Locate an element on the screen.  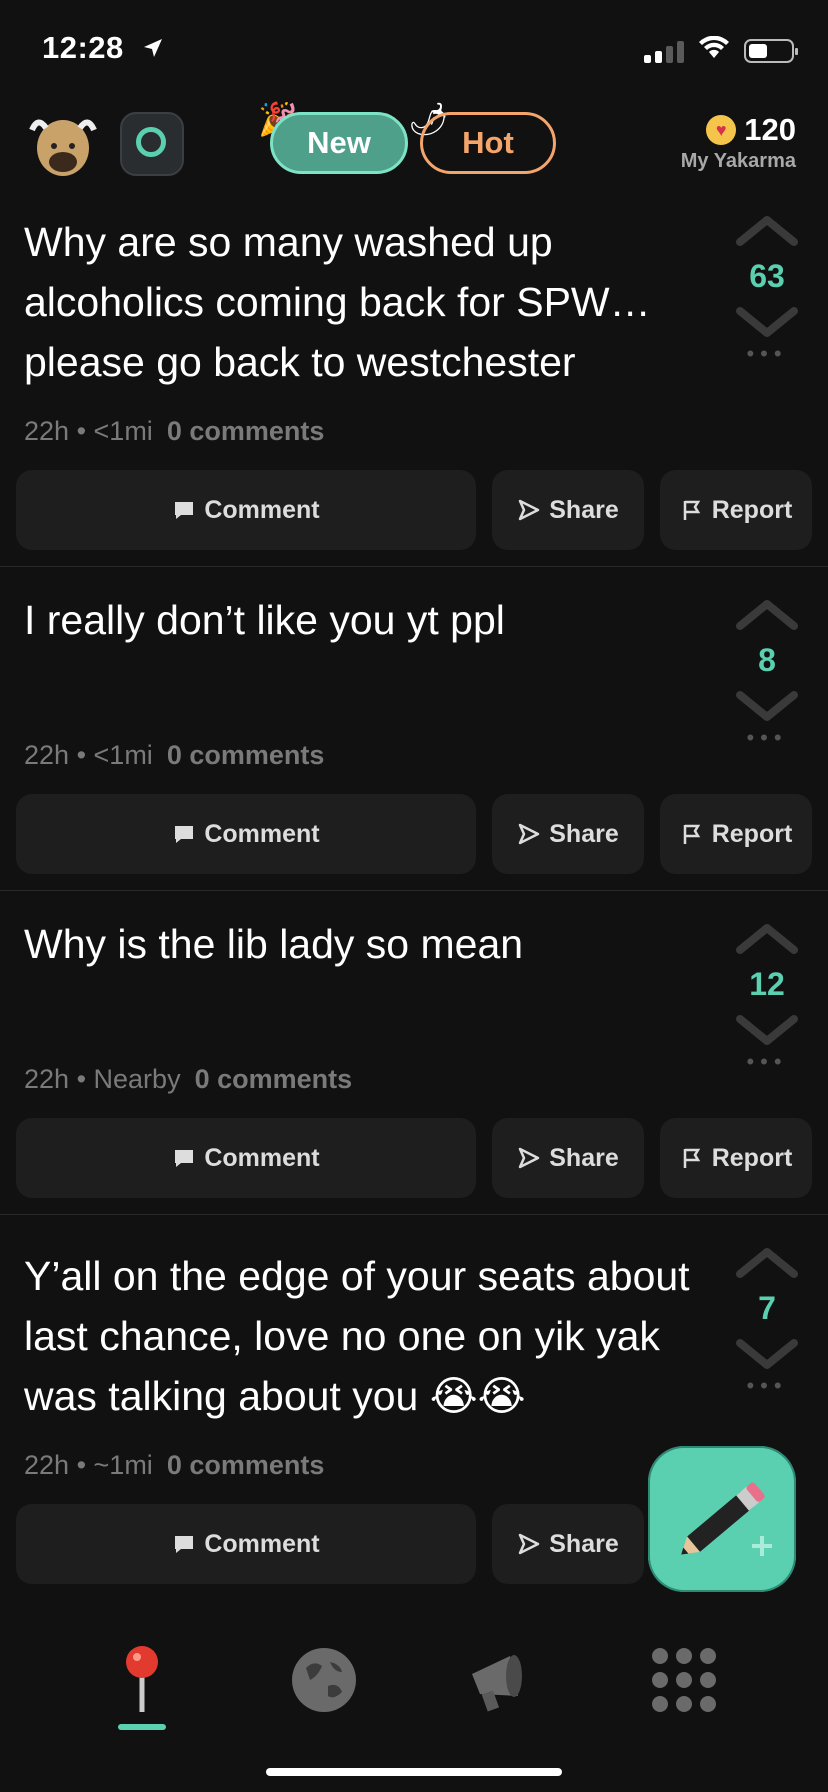
post-text: Why is the lib lady so mean is located at coordinates (364, 944).